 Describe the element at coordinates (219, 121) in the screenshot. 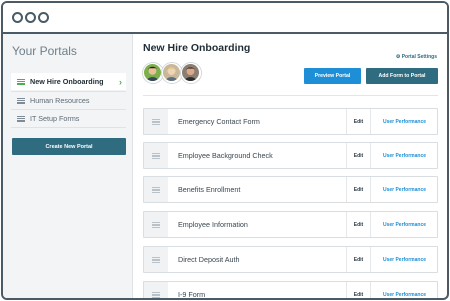

I see `form-name: Emergency Contact Form` at that location.